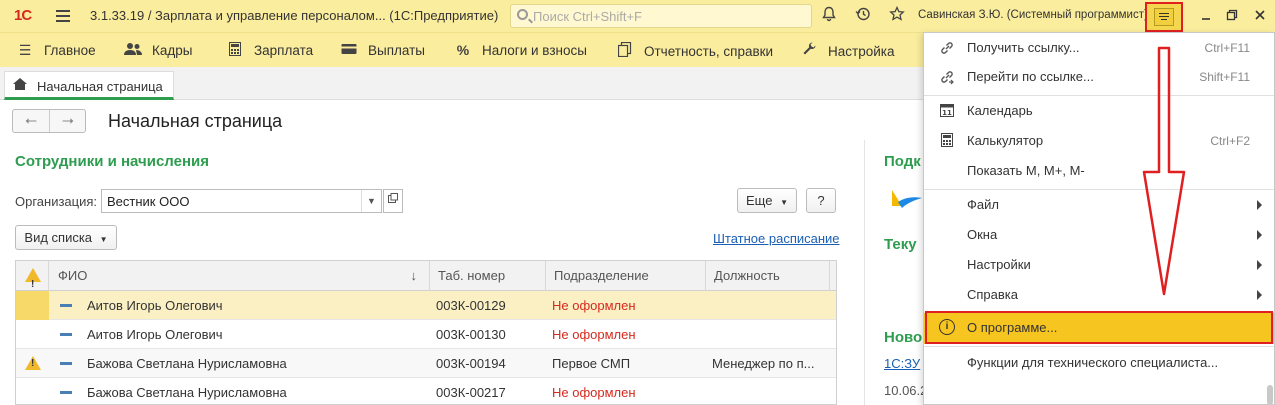 This screenshot has width=1275, height=405. I want to click on menu-item-shortcut: Ctrl+F11, so click(1227, 48).